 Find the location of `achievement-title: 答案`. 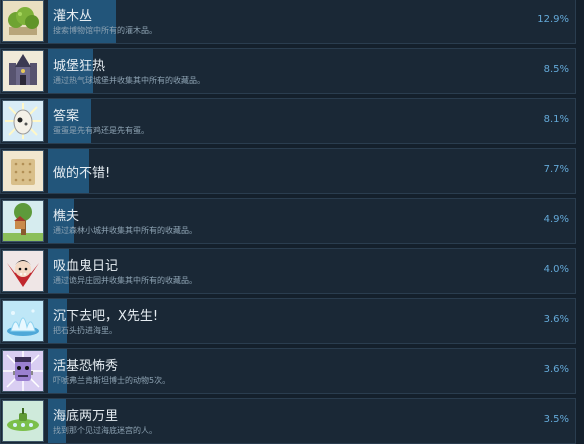

achievement-title: 答案 is located at coordinates (66, 116).